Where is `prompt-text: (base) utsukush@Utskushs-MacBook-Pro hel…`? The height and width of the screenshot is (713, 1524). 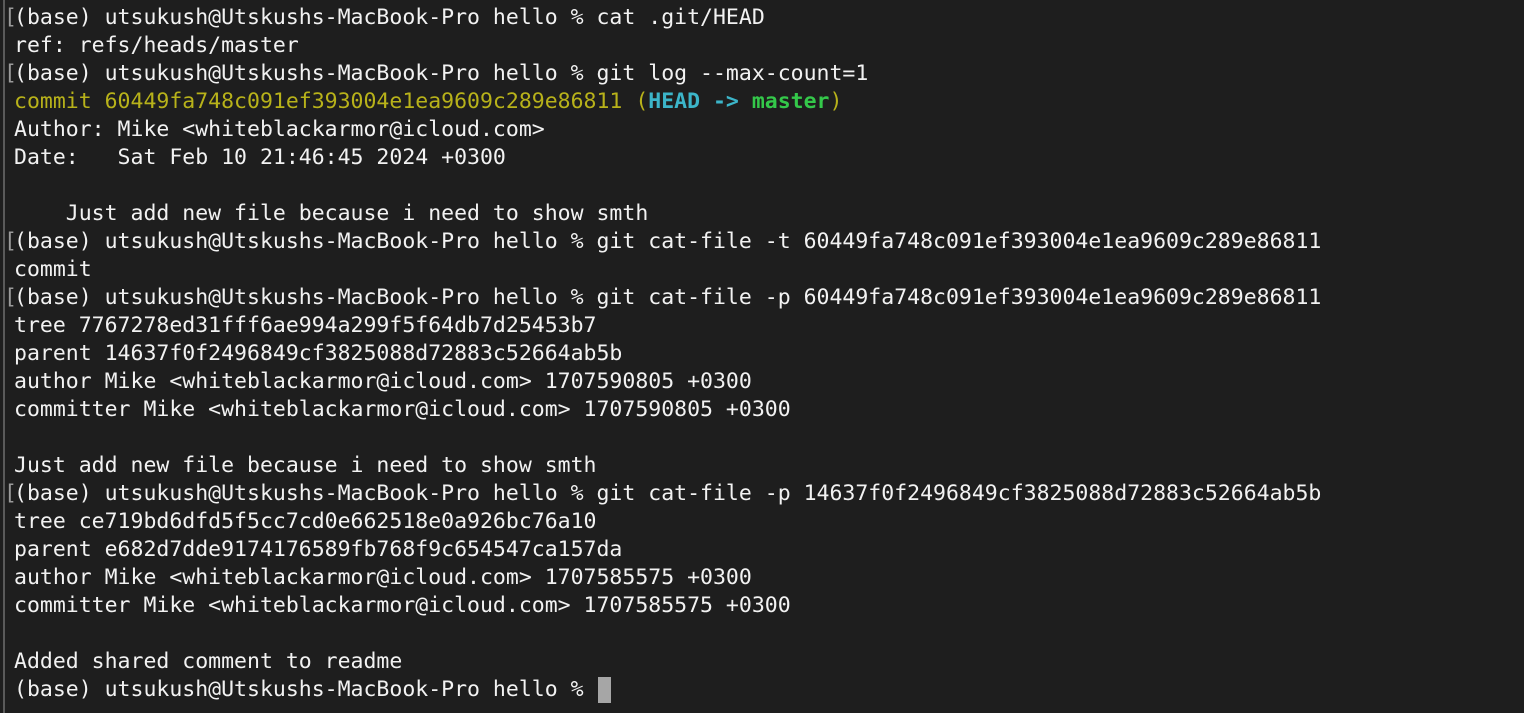
prompt-text: (base) utsukush@Utskushs-MacBook-Pro hel… is located at coordinates (305, 689).